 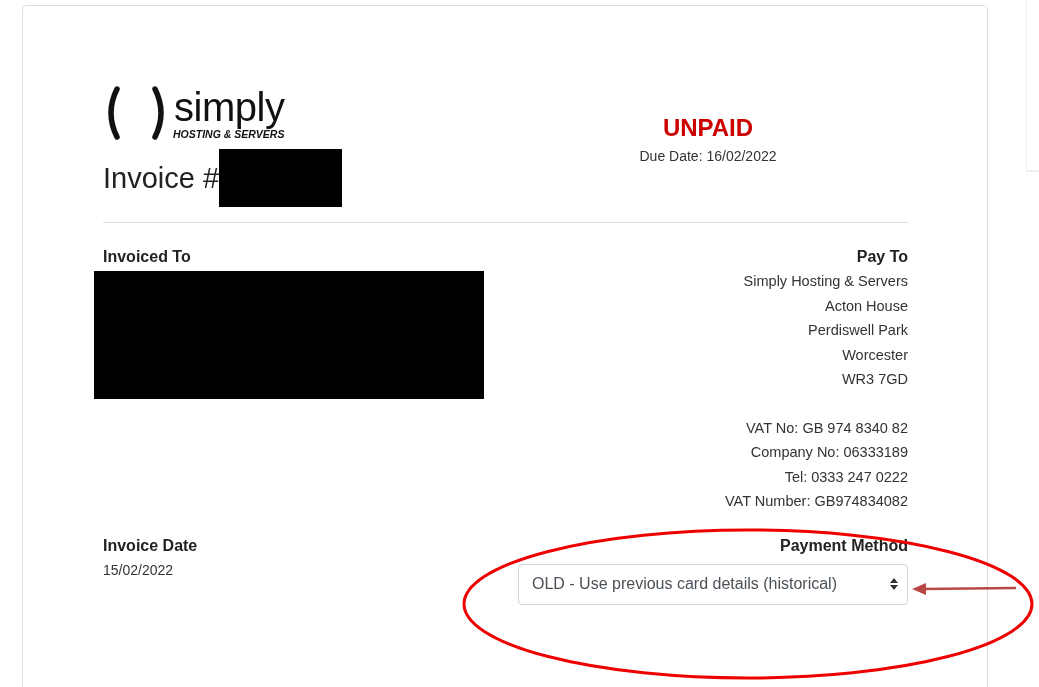 I want to click on address-line: Worcester, so click(x=875, y=355).